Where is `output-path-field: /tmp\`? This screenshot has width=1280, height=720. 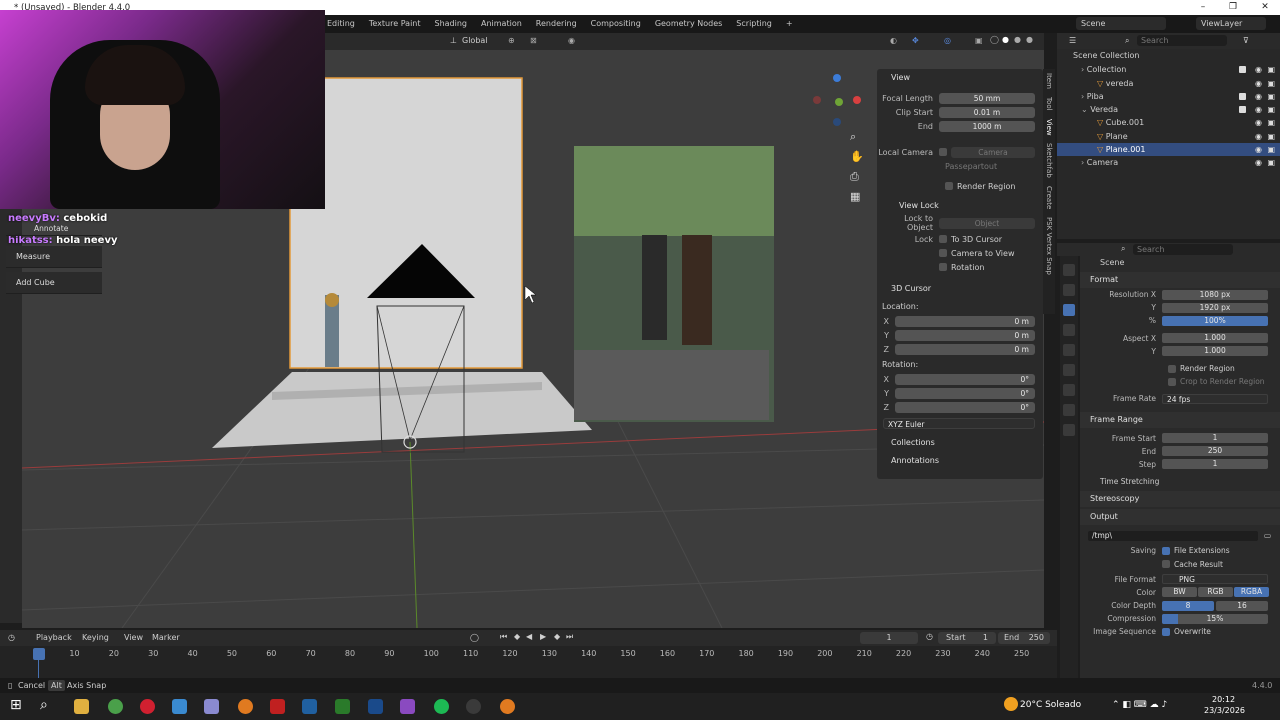 output-path-field: /tmp\ is located at coordinates (1173, 535).